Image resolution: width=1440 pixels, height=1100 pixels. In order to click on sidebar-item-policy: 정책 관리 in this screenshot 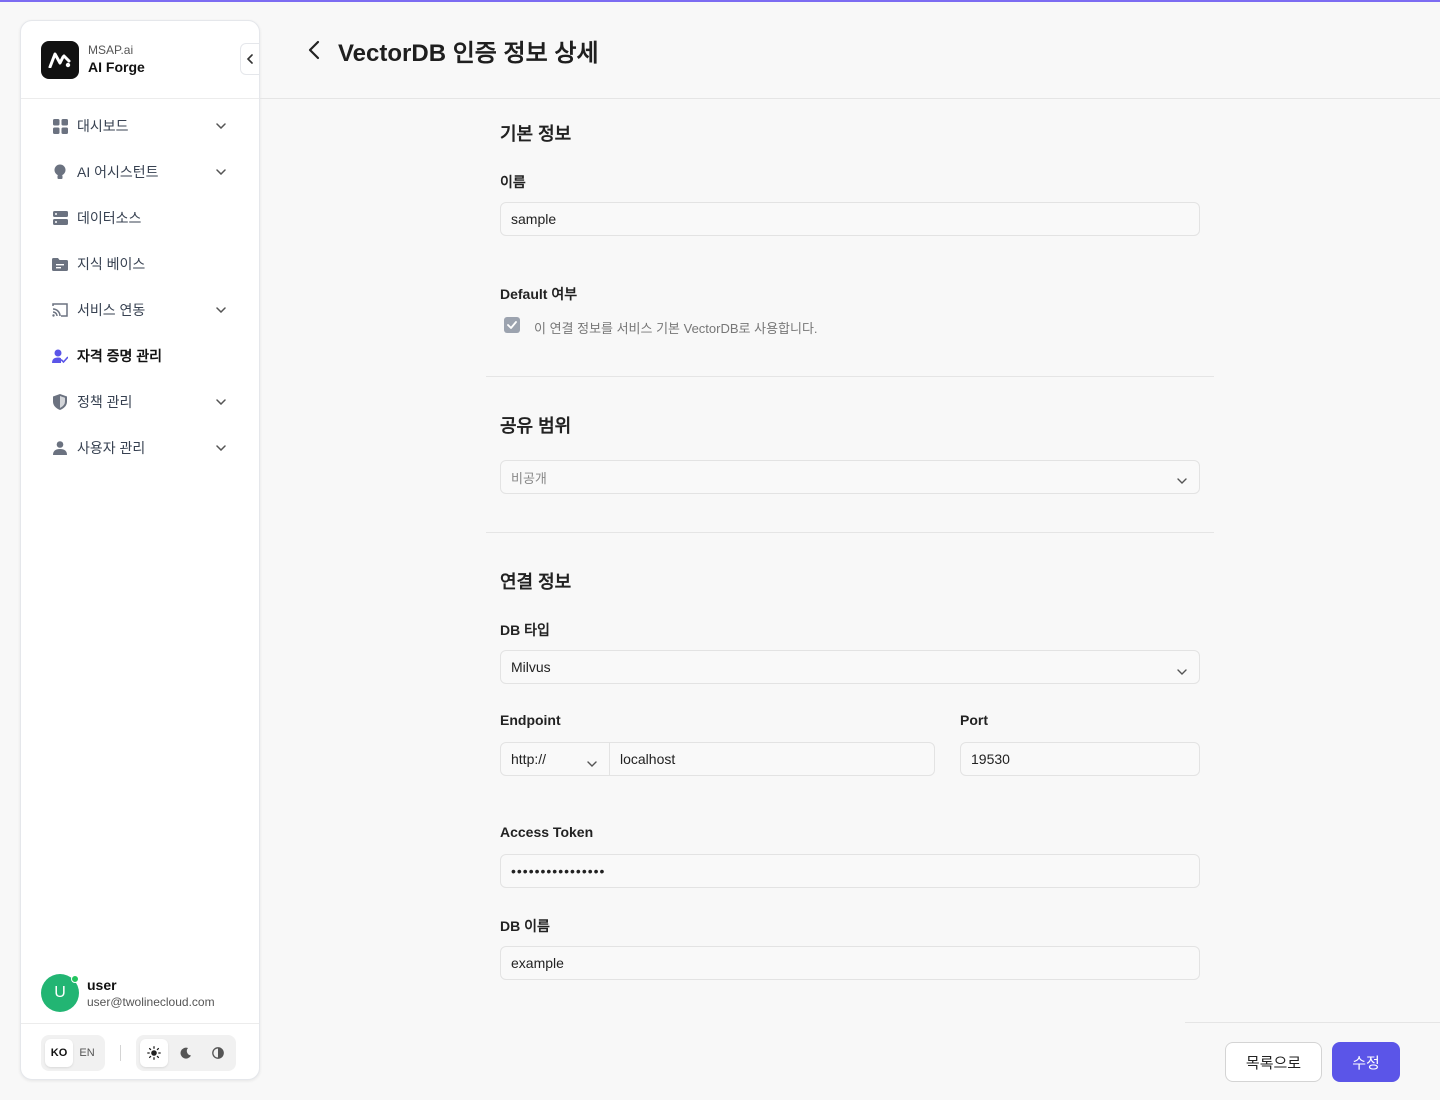, I will do `click(140, 402)`.